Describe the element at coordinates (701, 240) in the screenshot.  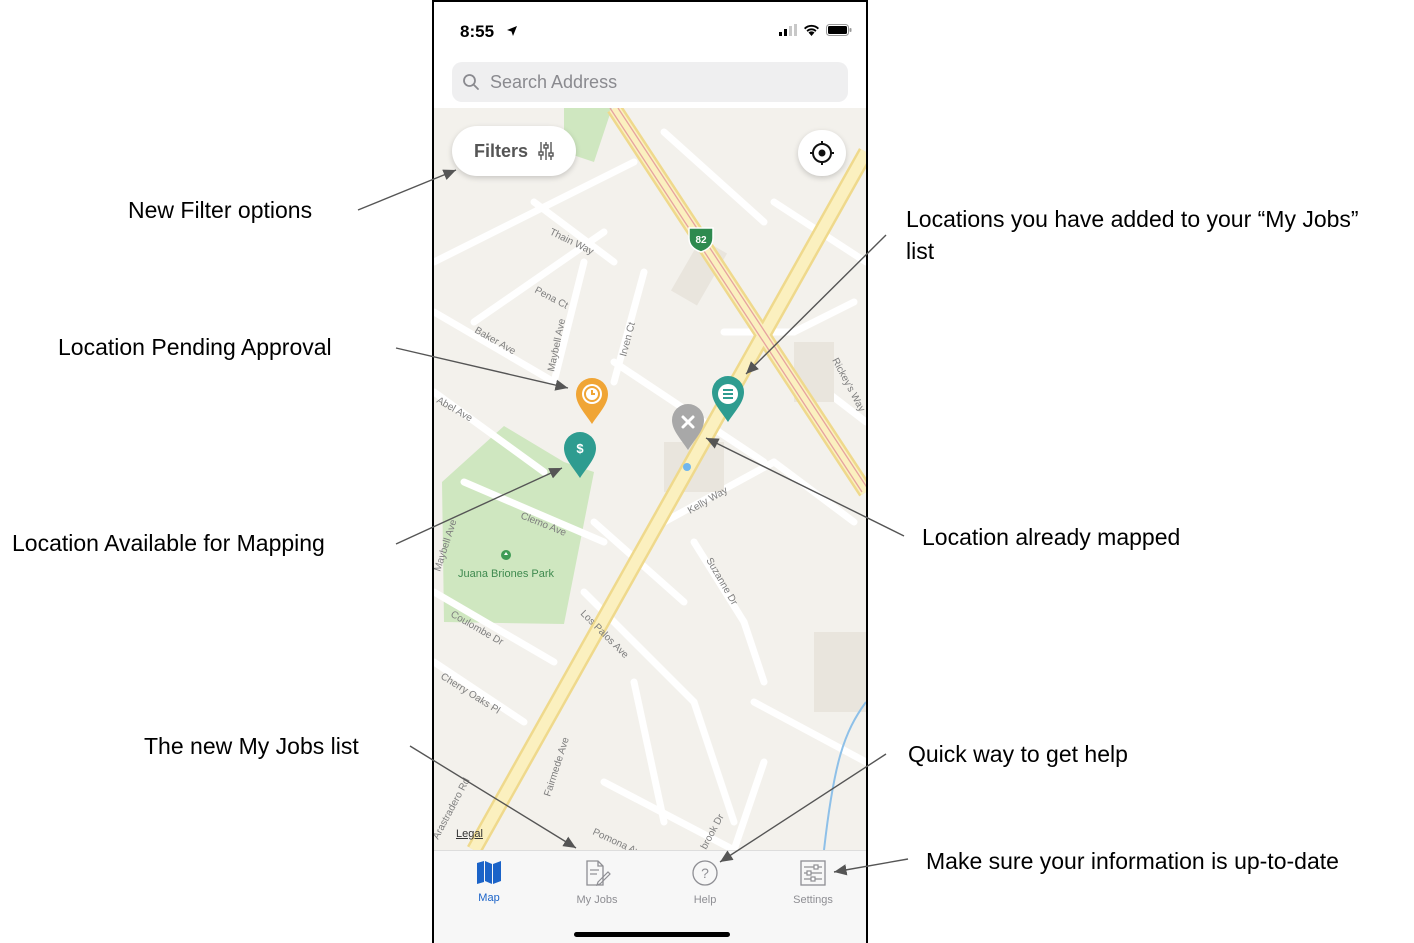
I see `route-badge-text: 82` at that location.